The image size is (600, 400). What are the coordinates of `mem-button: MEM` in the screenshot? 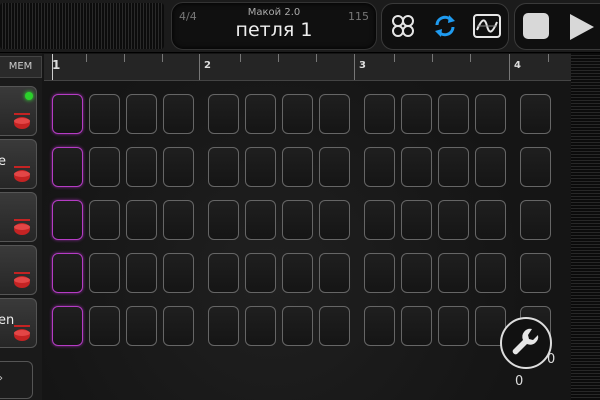 It's located at (21, 67).